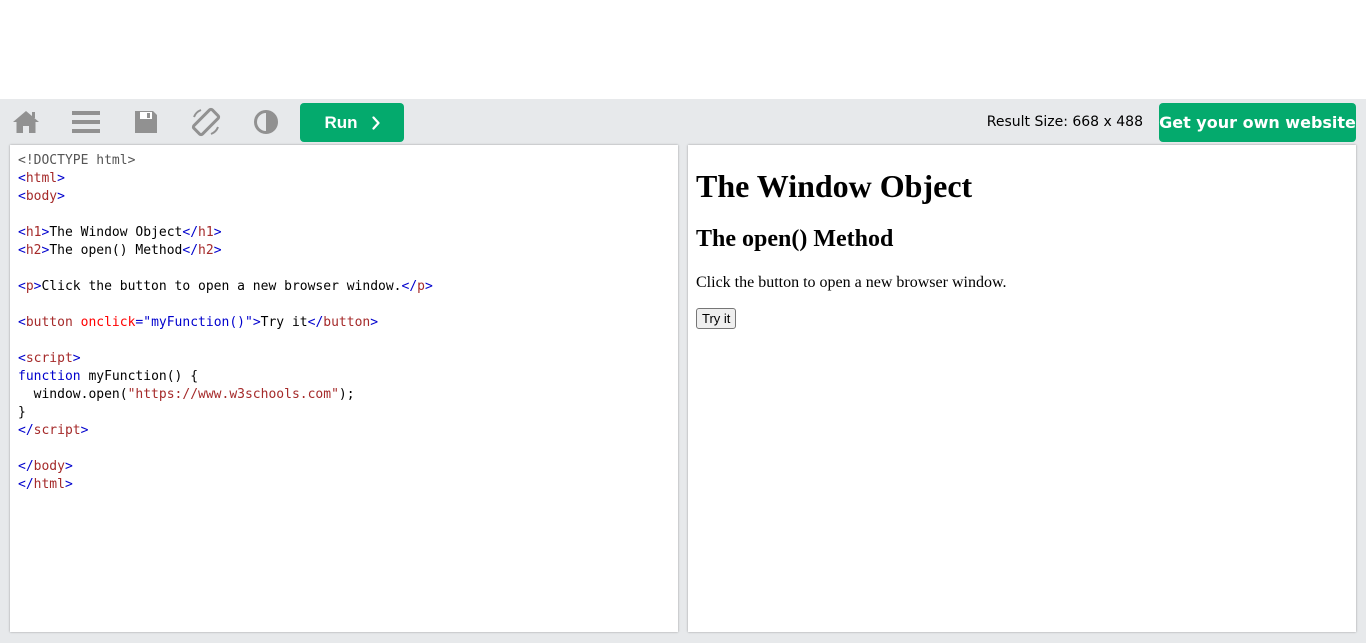 This screenshot has width=1366, height=643. Describe the element at coordinates (41, 178) in the screenshot. I see `code-line-2: <html>` at that location.